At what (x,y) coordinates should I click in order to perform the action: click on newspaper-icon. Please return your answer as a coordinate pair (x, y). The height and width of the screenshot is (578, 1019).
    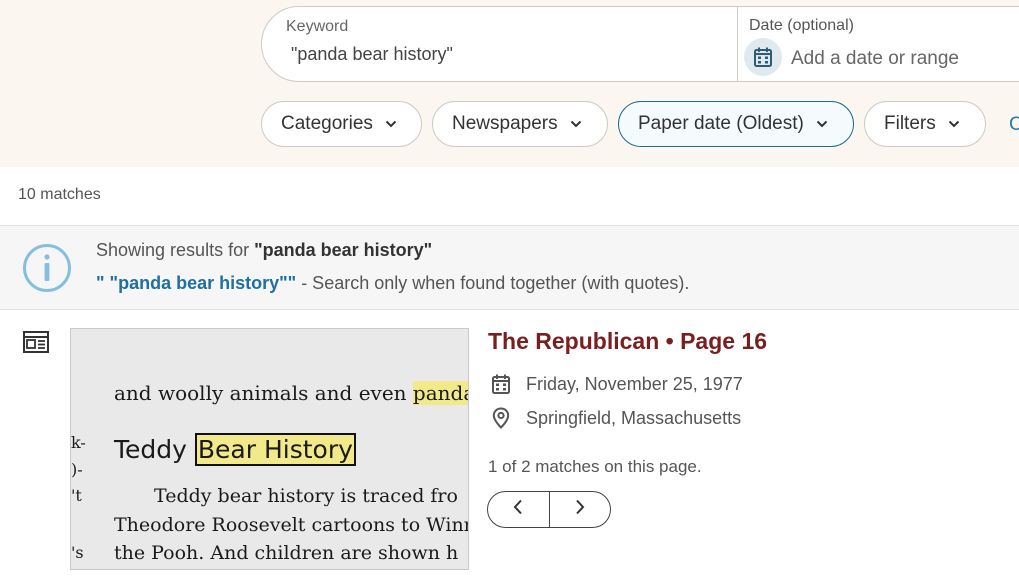
    Looking at the image, I should click on (36, 344).